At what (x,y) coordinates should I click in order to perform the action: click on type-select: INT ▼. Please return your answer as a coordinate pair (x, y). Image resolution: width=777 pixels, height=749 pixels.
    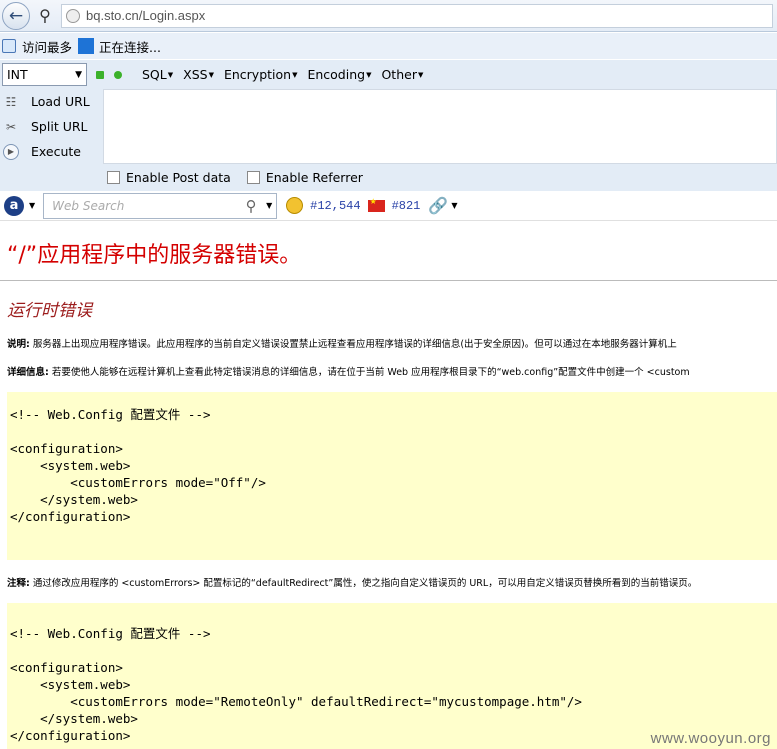
    Looking at the image, I should click on (44, 74).